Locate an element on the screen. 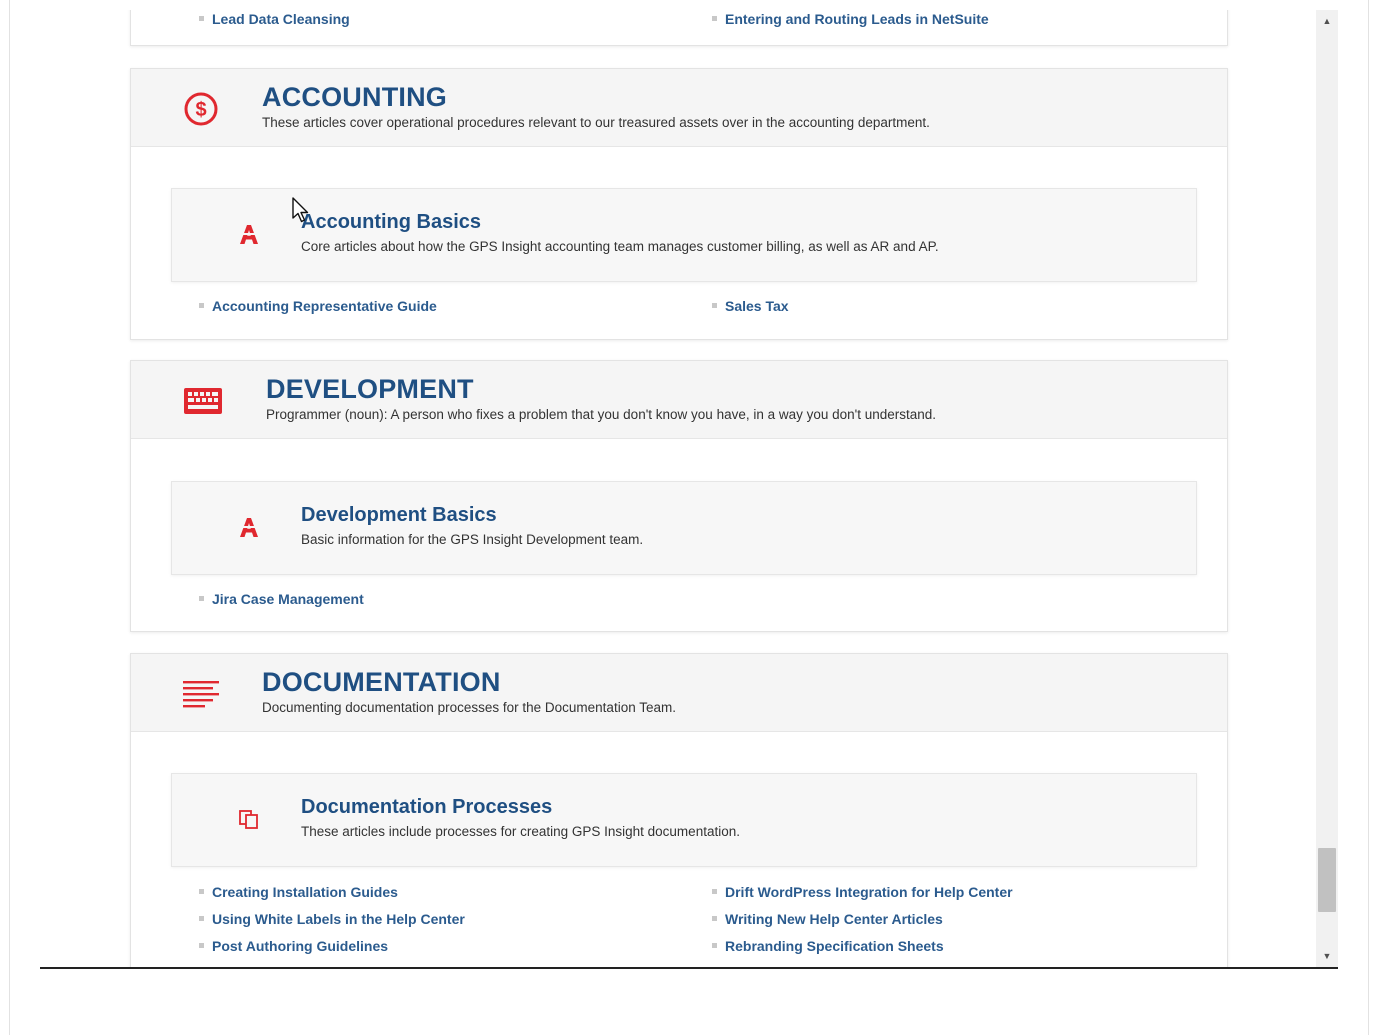 Image resolution: width=1375 pixels, height=1035 pixels. link-writing-new-help-center-articles: Writing New Help Center Articles is located at coordinates (827, 919).